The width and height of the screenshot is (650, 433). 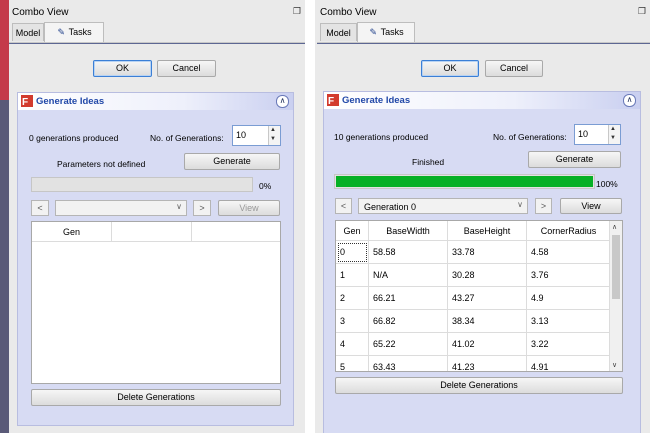 I want to click on generations-produced-label: 0 generations produced, so click(x=74, y=138).